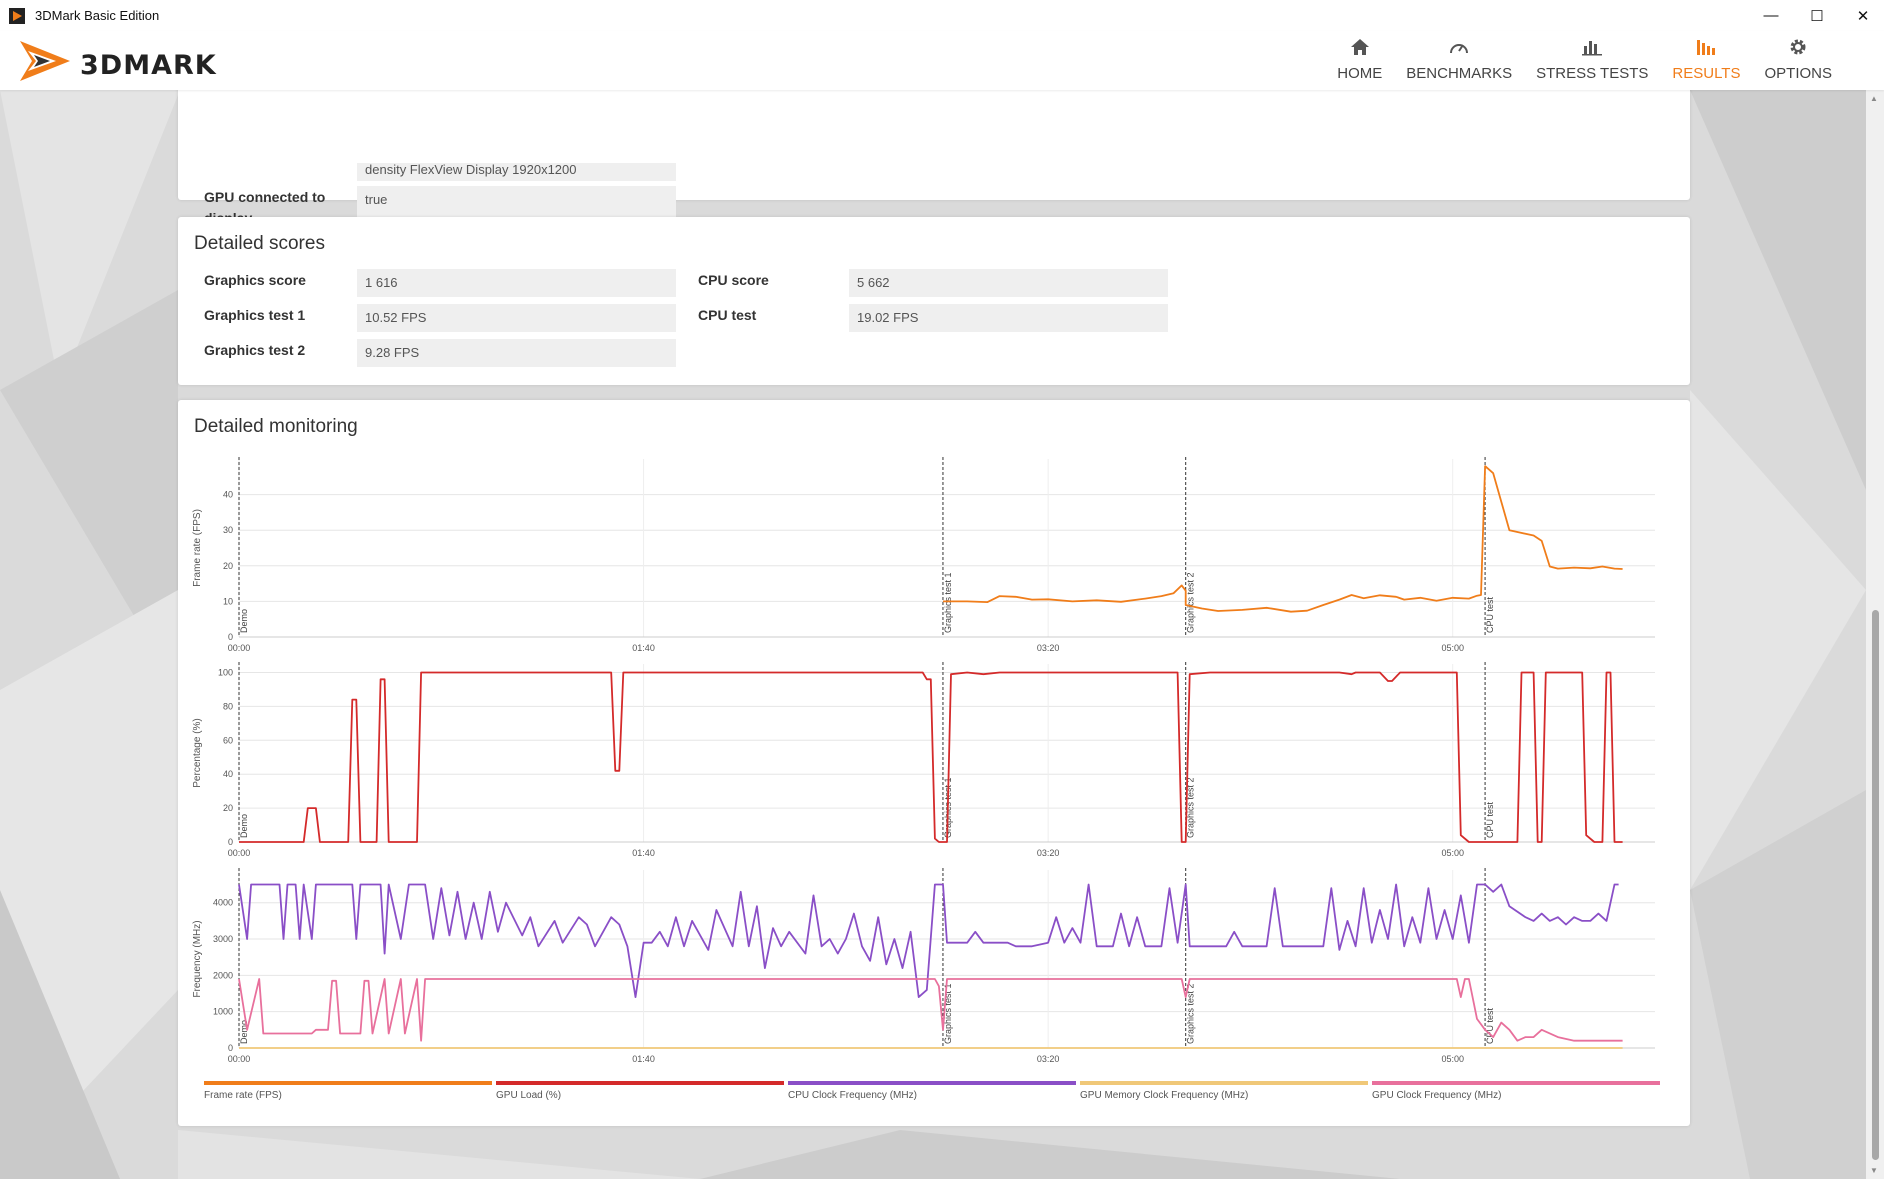  I want to click on graphics-test-1-value: 10.52 FPS, so click(516, 318).